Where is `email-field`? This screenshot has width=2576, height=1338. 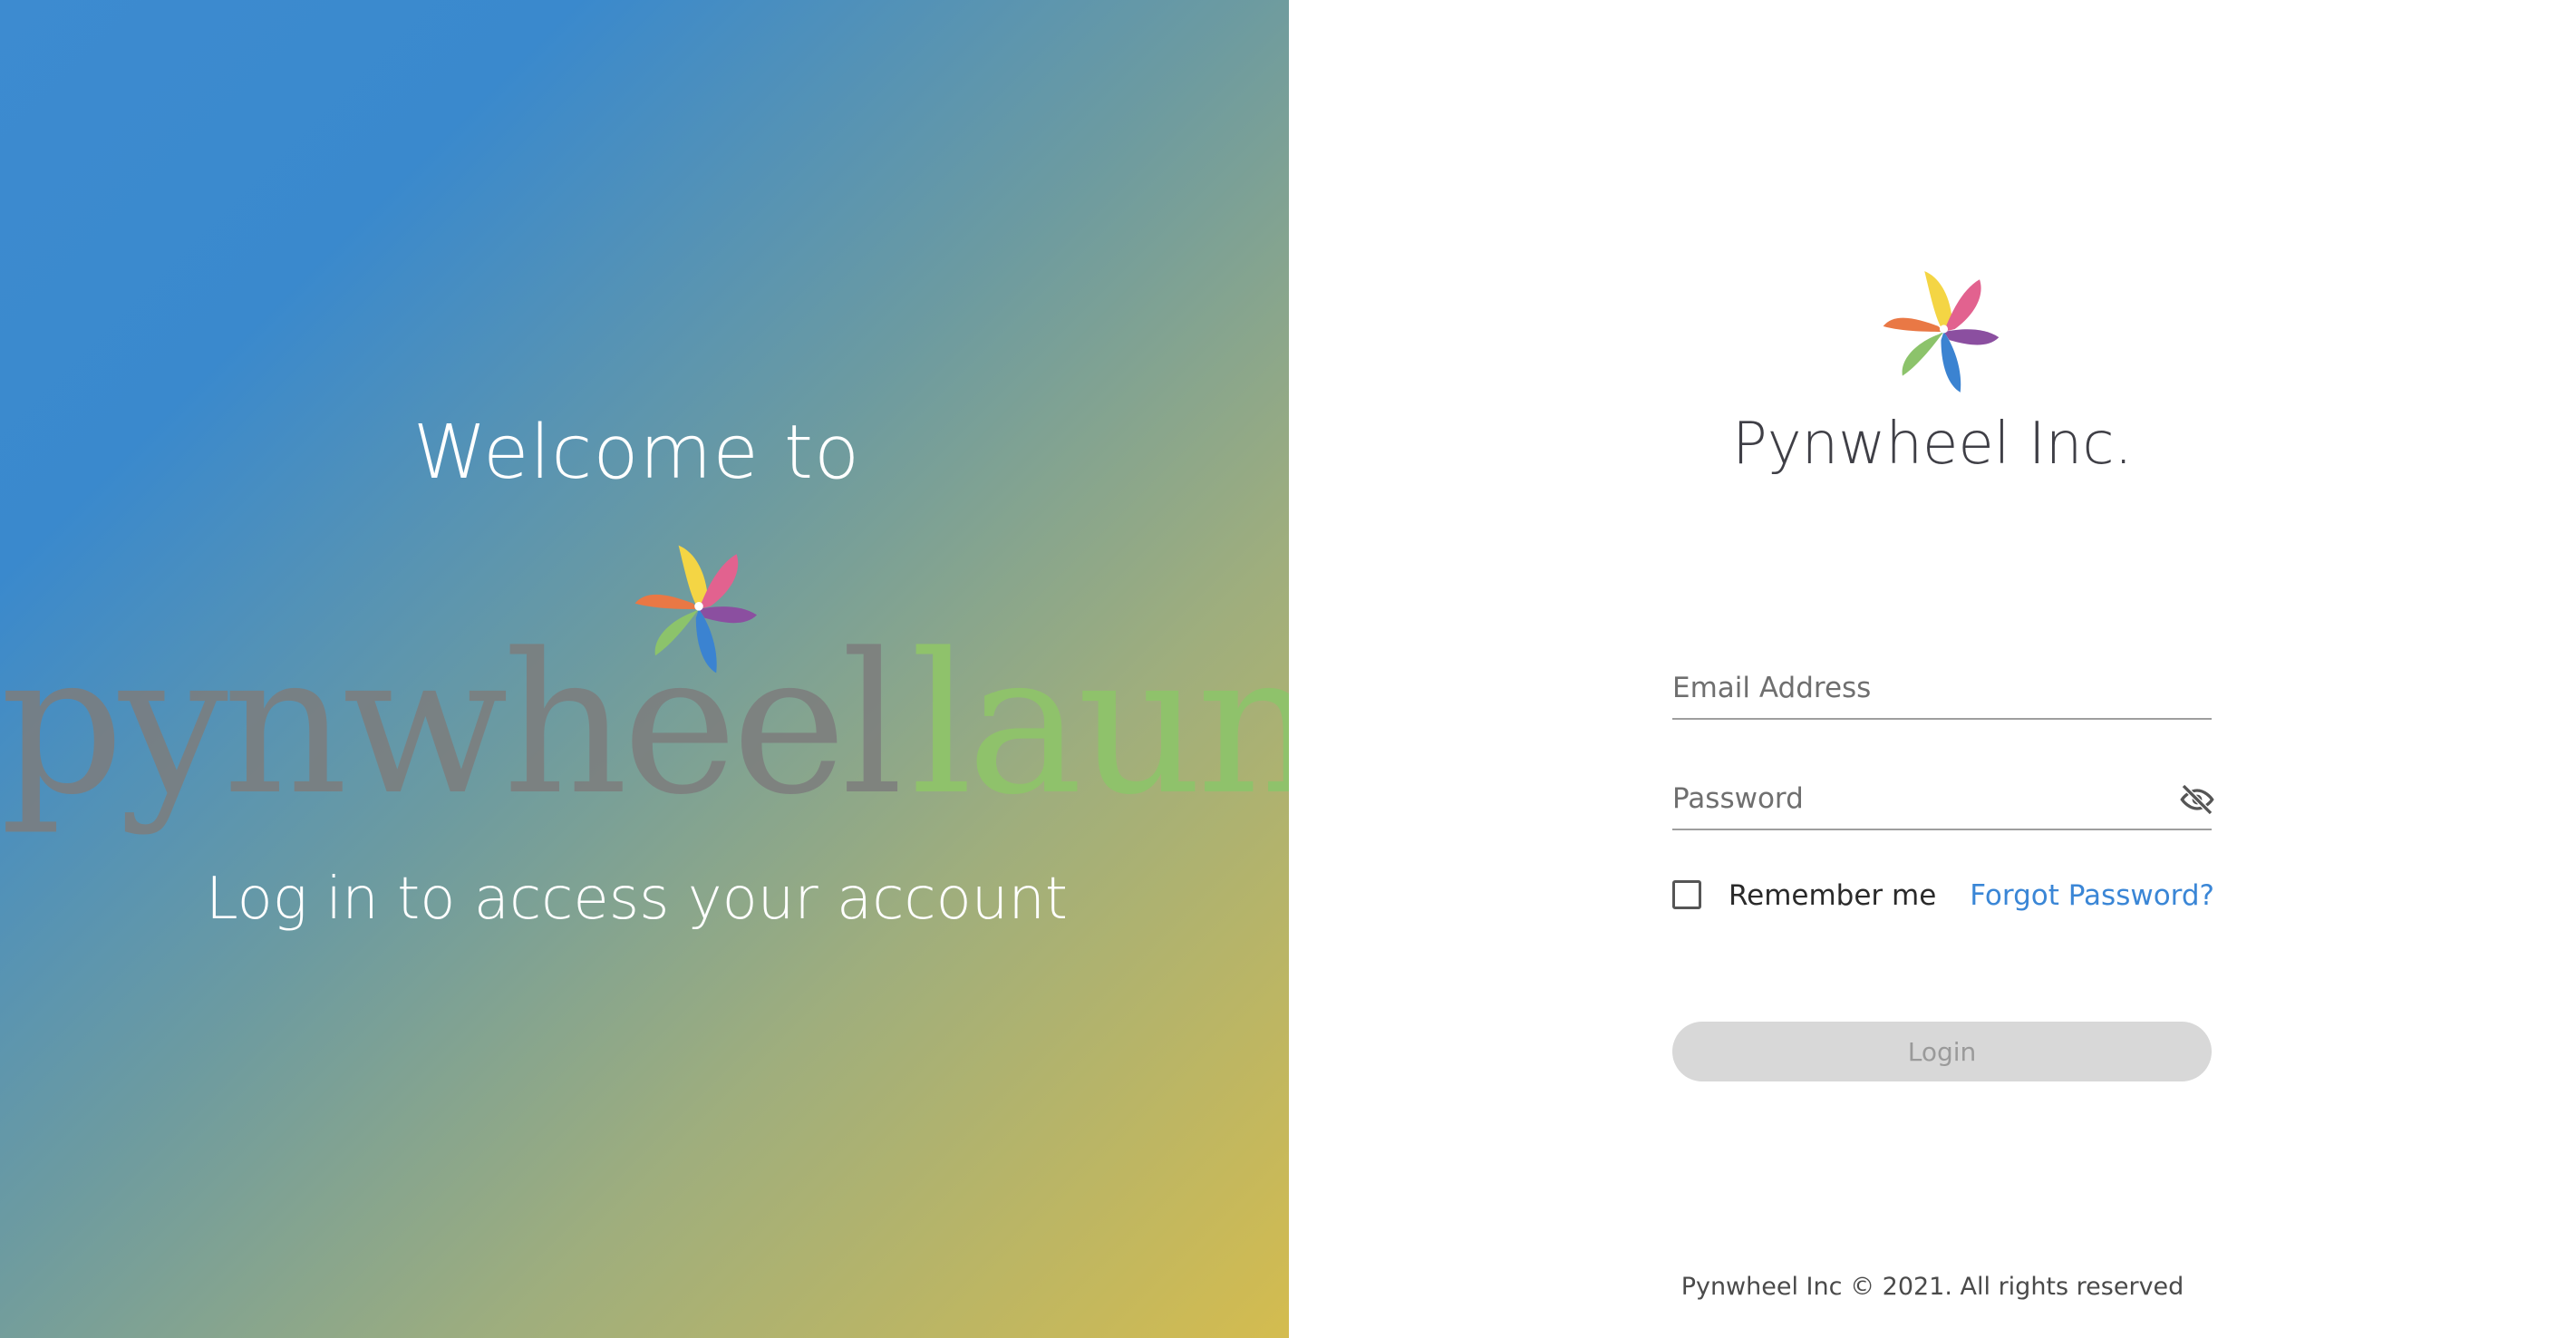
email-field is located at coordinates (1942, 691).